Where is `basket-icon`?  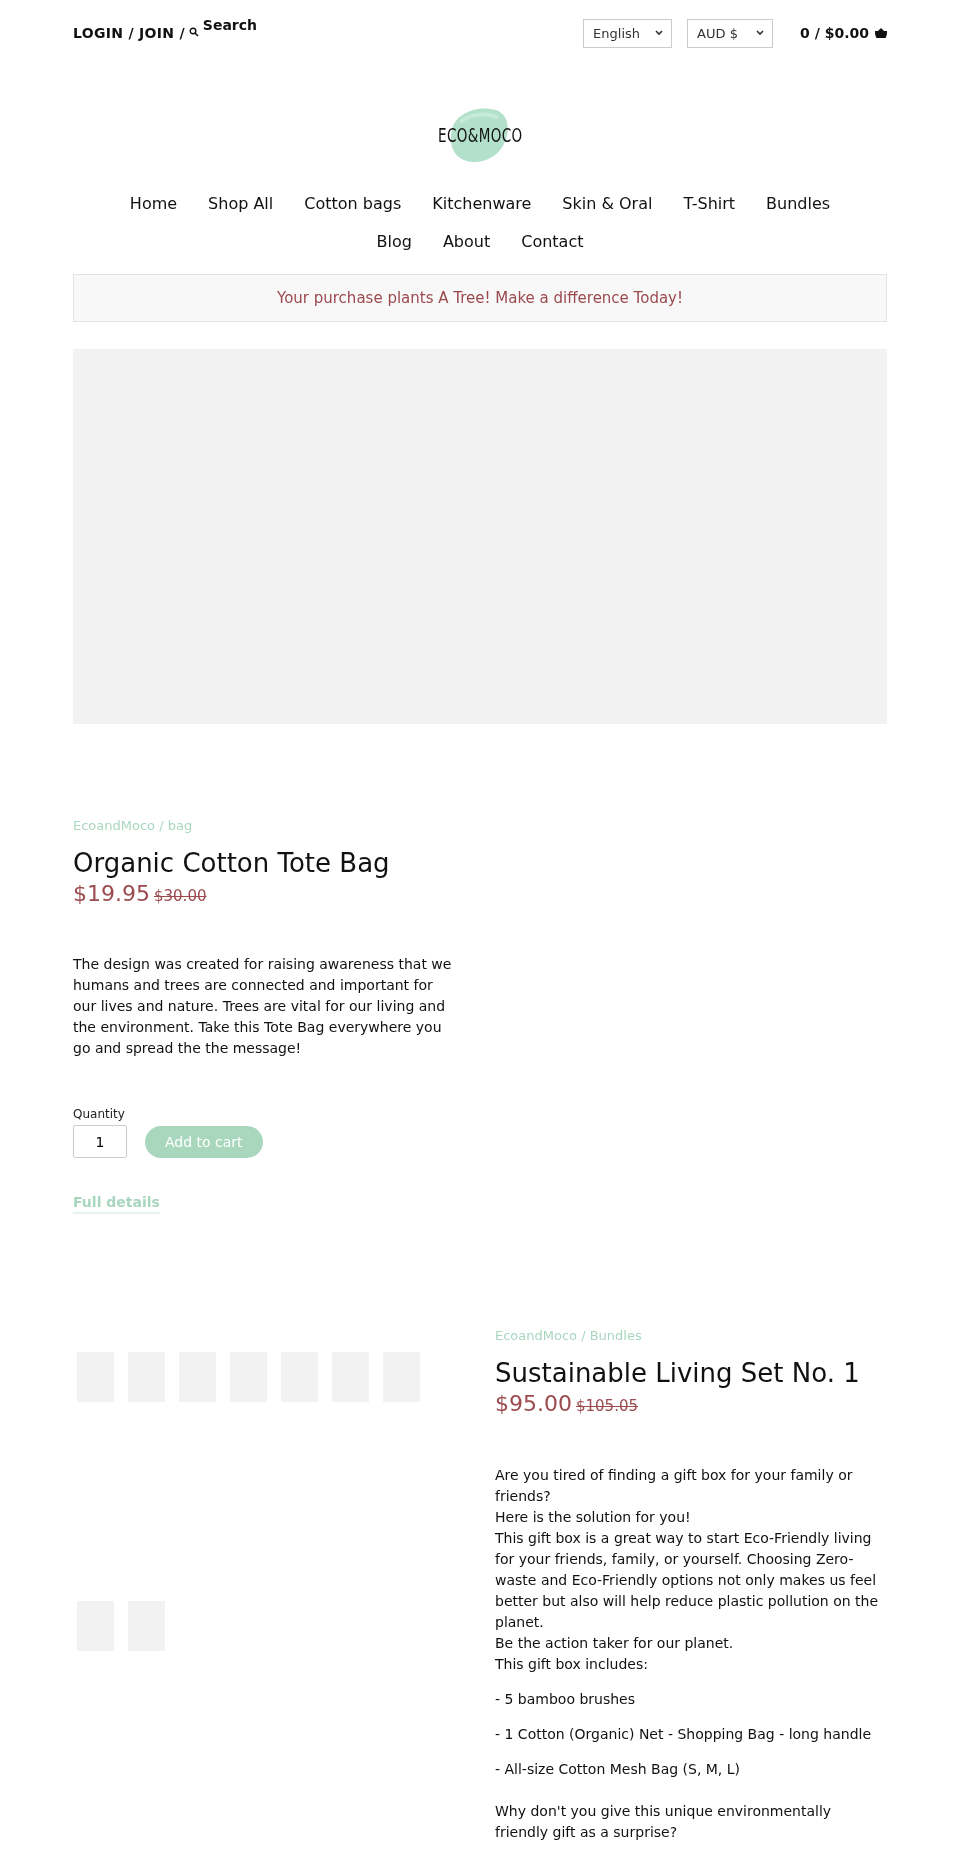 basket-icon is located at coordinates (881, 33).